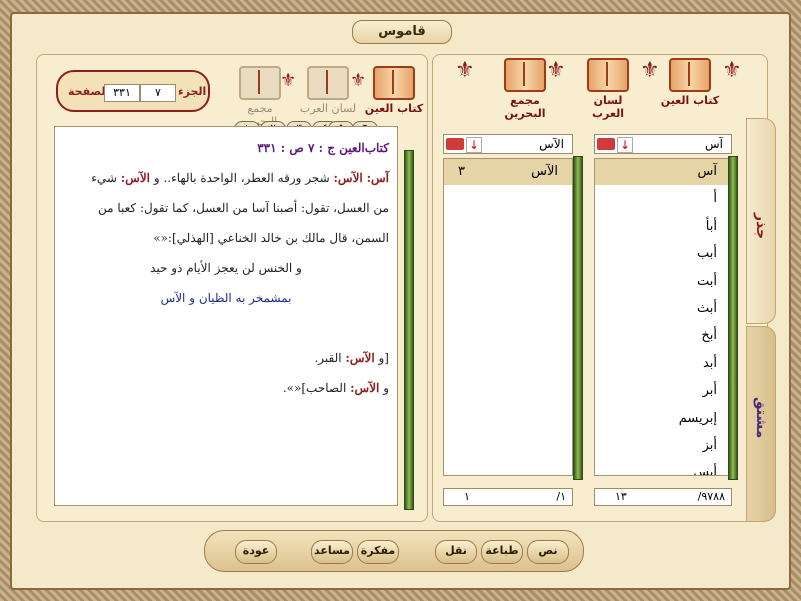 The width and height of the screenshot is (801, 601). What do you see at coordinates (663, 419) in the screenshot?
I see `list-item: إبريسم` at bounding box center [663, 419].